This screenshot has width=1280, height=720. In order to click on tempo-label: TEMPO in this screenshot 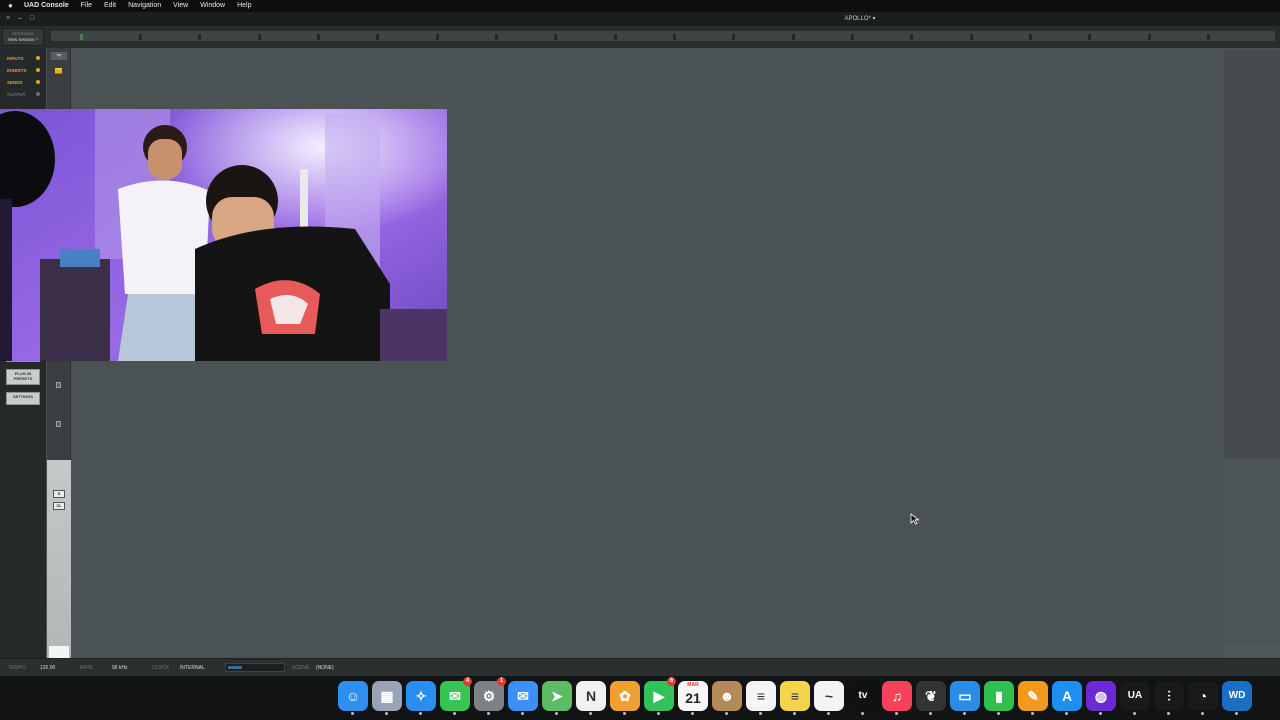, I will do `click(17, 668)`.